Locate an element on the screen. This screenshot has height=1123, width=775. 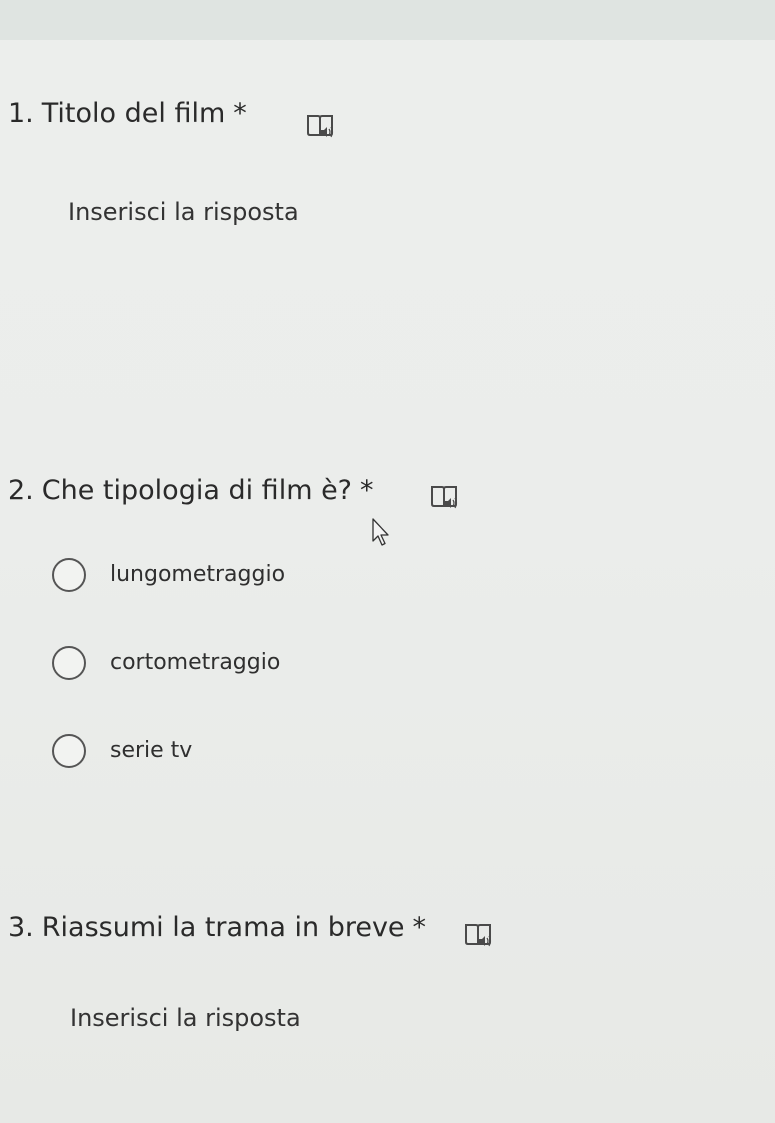
answer-input-1: Inserisci la risposta is located at coordinates (183, 212).